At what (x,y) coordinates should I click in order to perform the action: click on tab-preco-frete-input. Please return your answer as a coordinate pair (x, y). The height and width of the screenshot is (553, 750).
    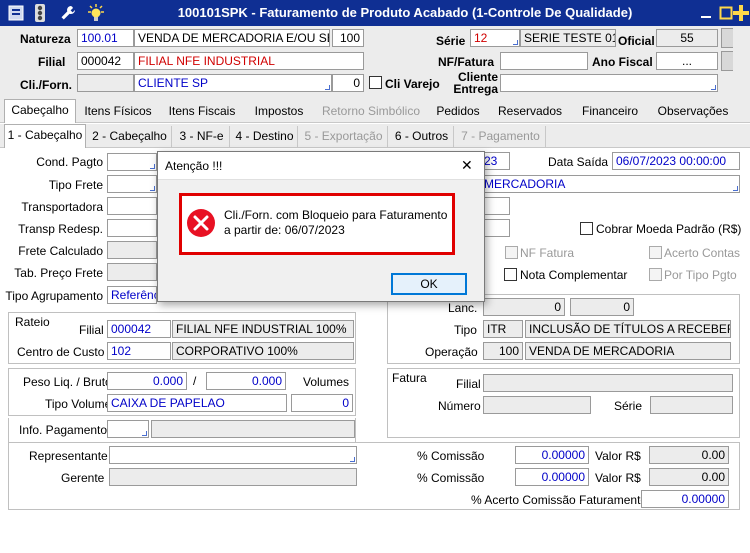
    Looking at the image, I should click on (132, 272).